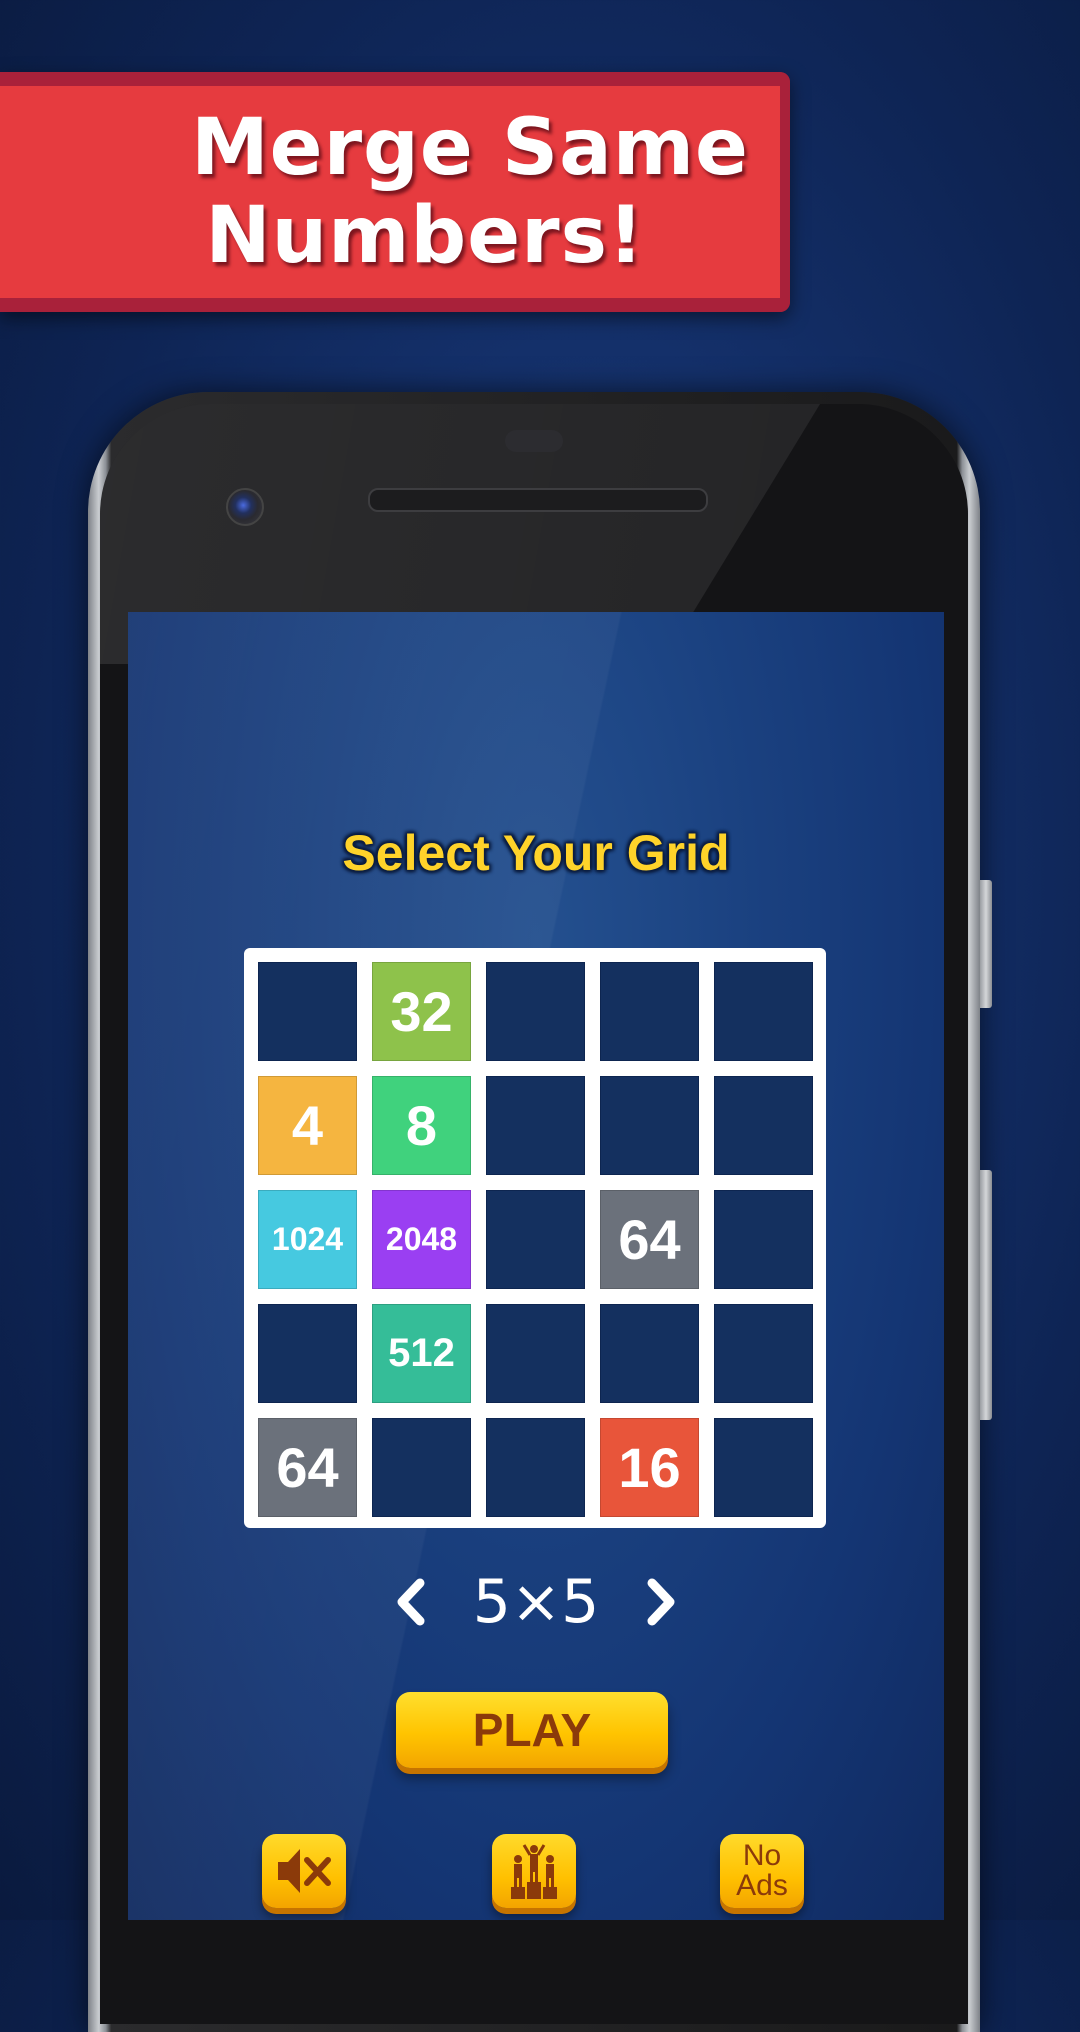  What do you see at coordinates (421, 1125) in the screenshot?
I see `grid-tile: 8` at bounding box center [421, 1125].